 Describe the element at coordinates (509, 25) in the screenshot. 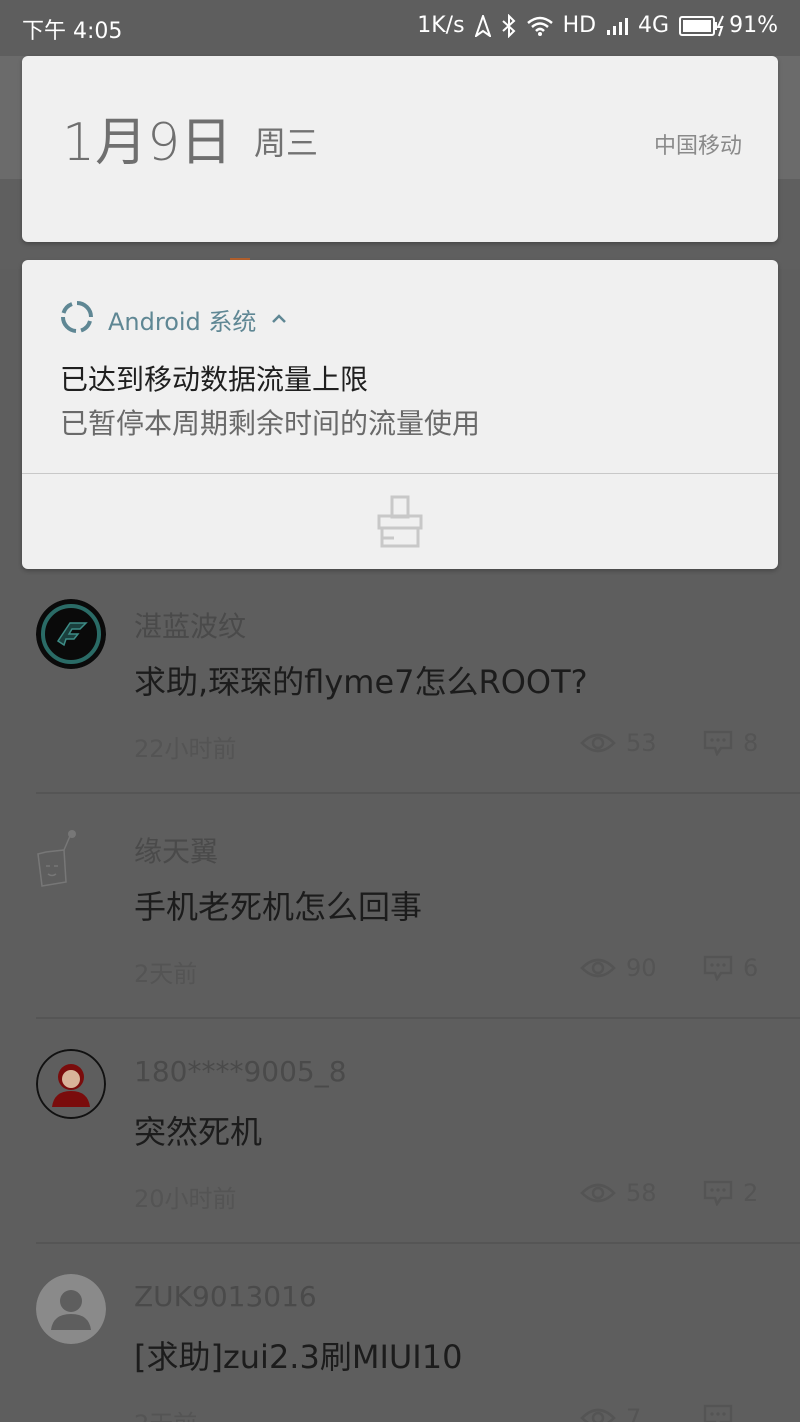

I see `bluetooth-icon` at that location.